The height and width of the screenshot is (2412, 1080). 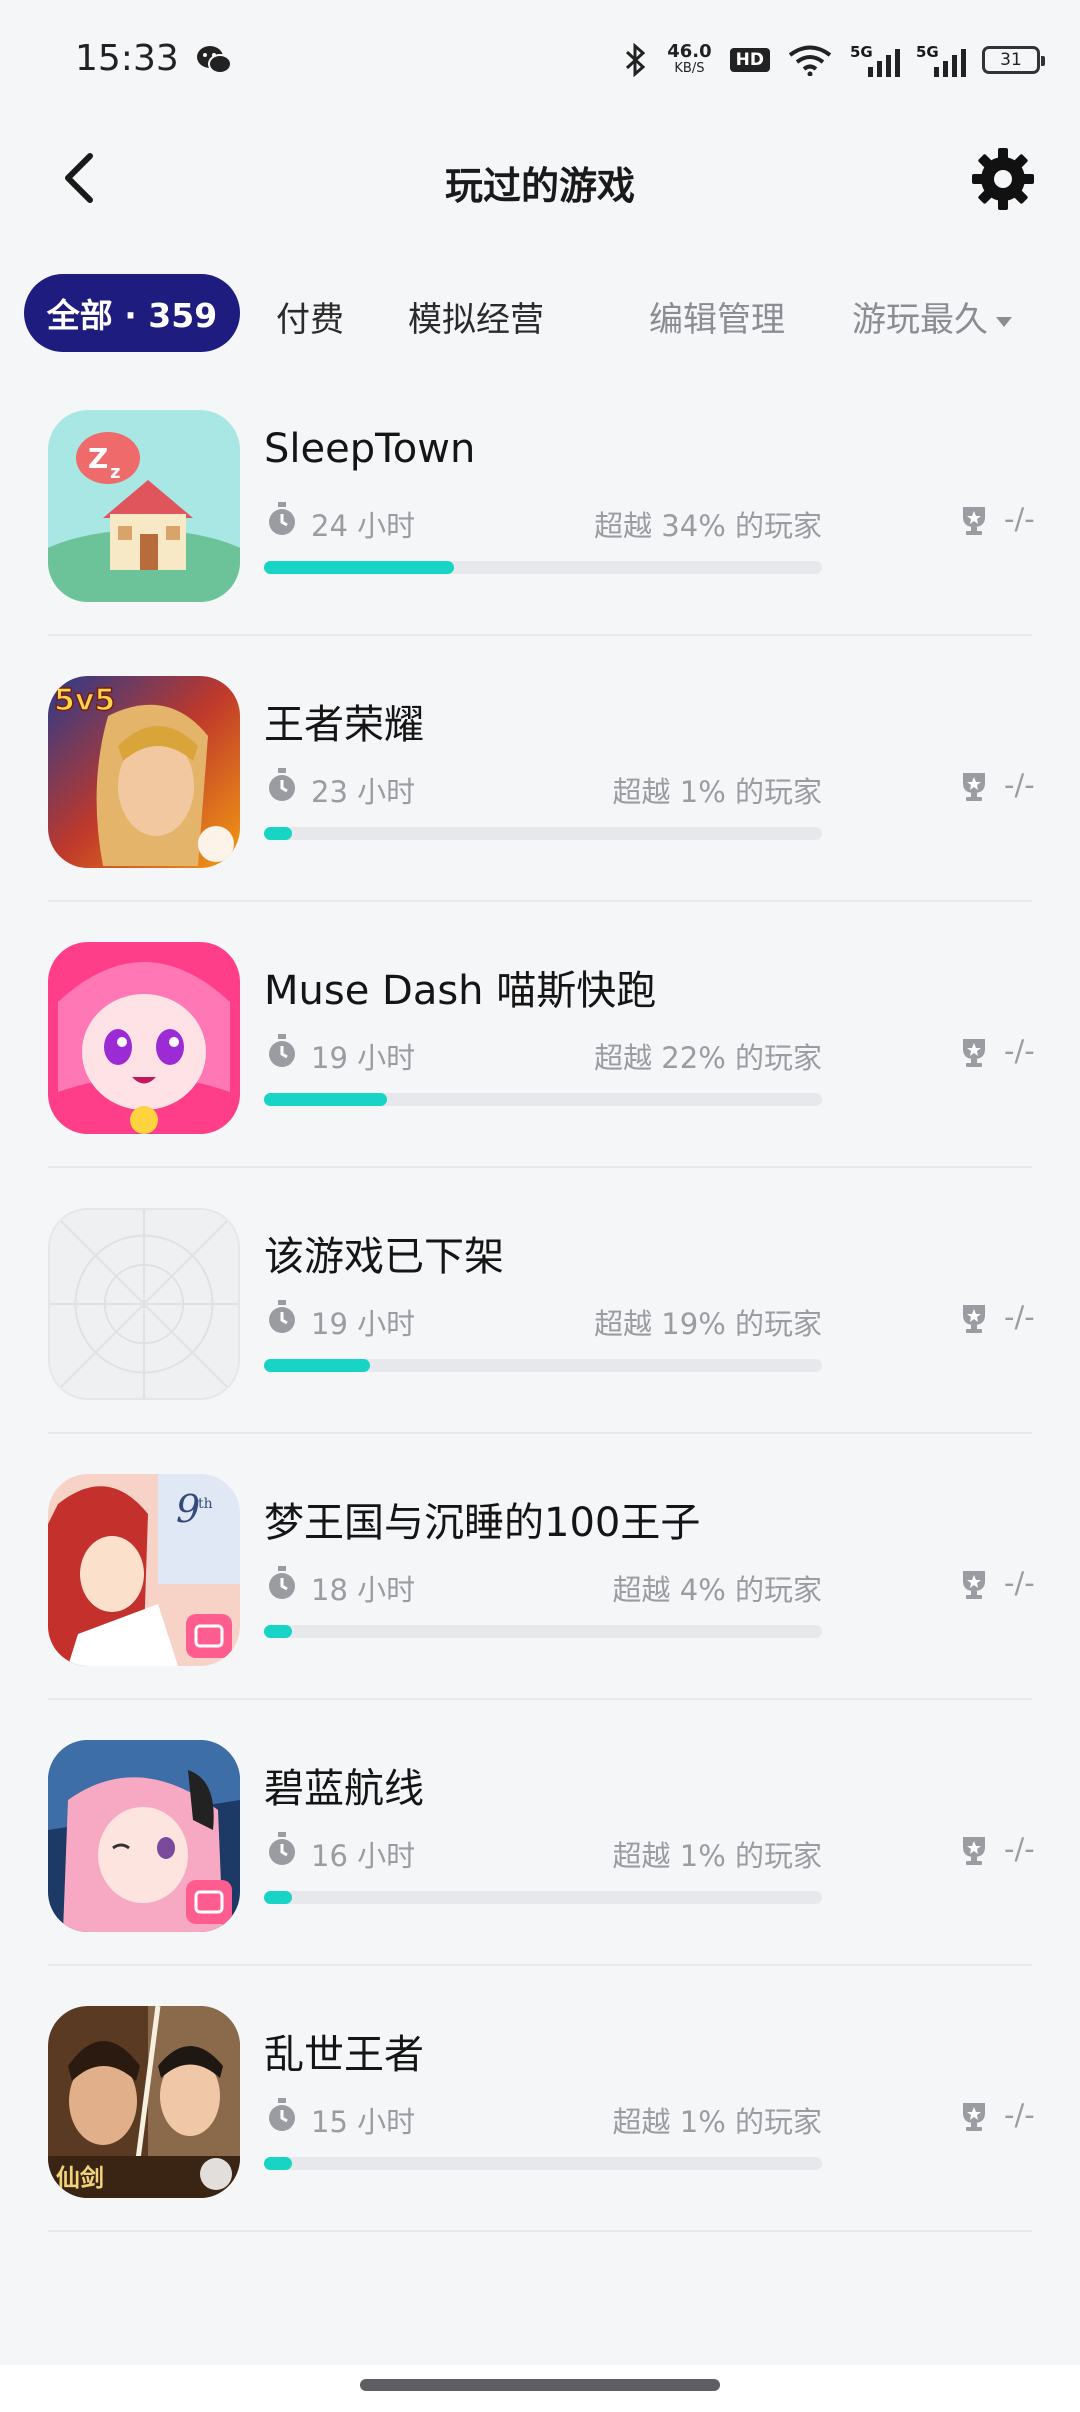 I want to click on bluetooth-icon, so click(x=636, y=60).